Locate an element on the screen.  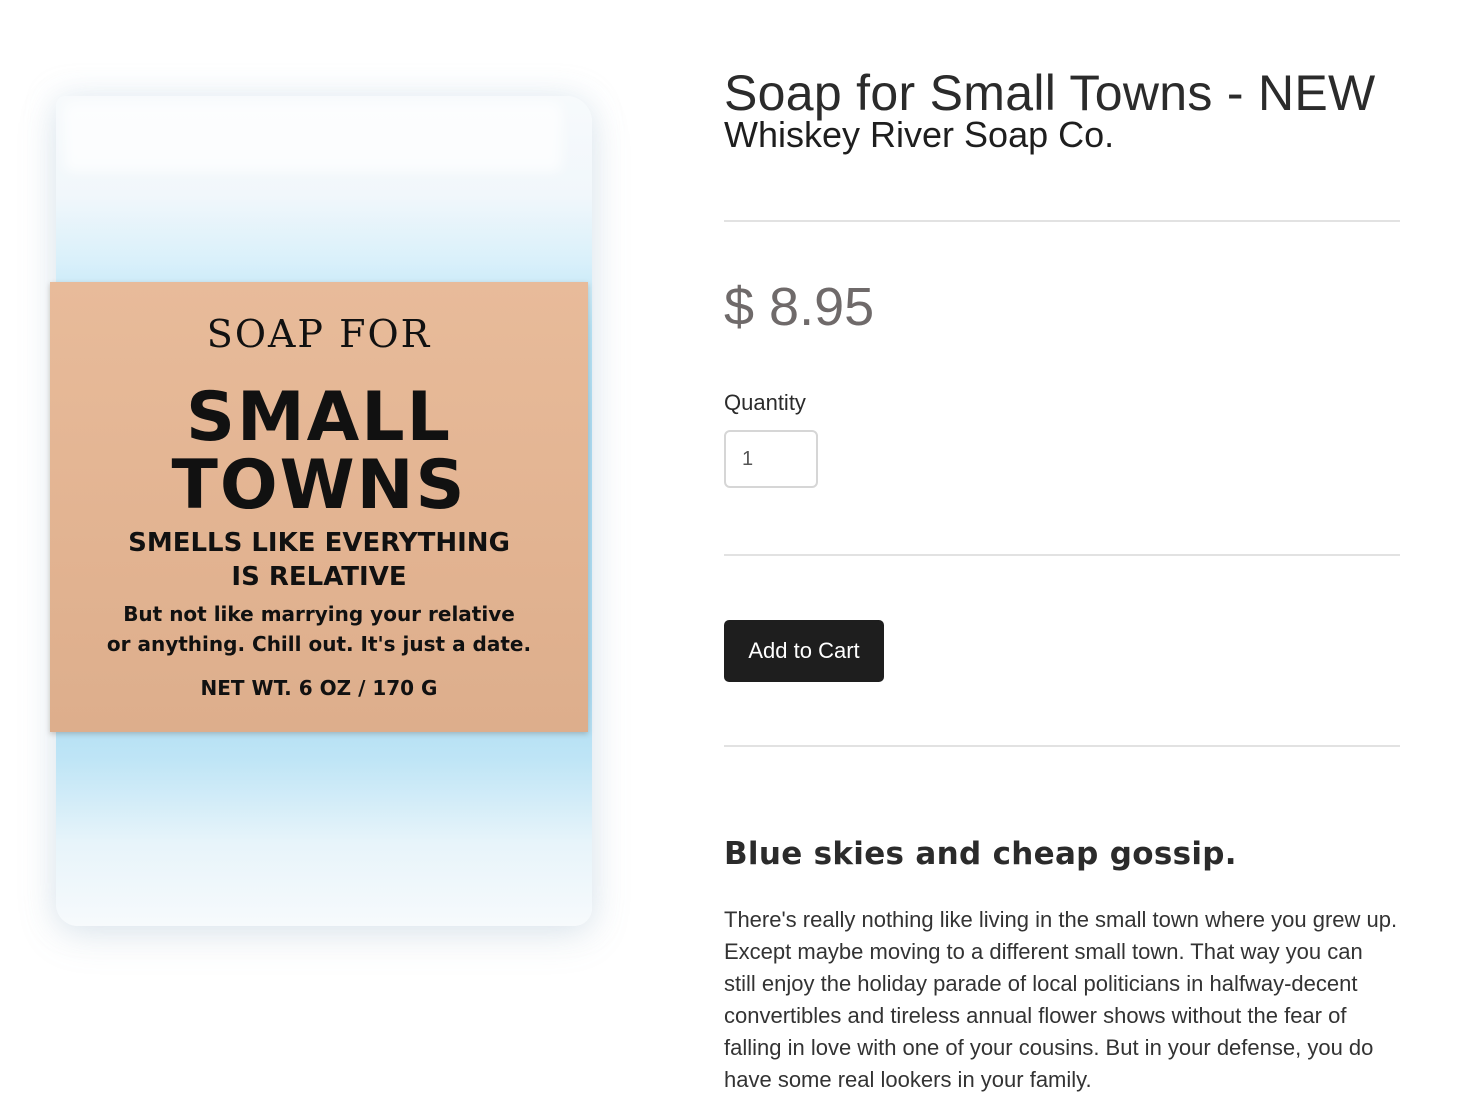
product-vendor: Whiskey River Soap Co. is located at coordinates (919, 135).